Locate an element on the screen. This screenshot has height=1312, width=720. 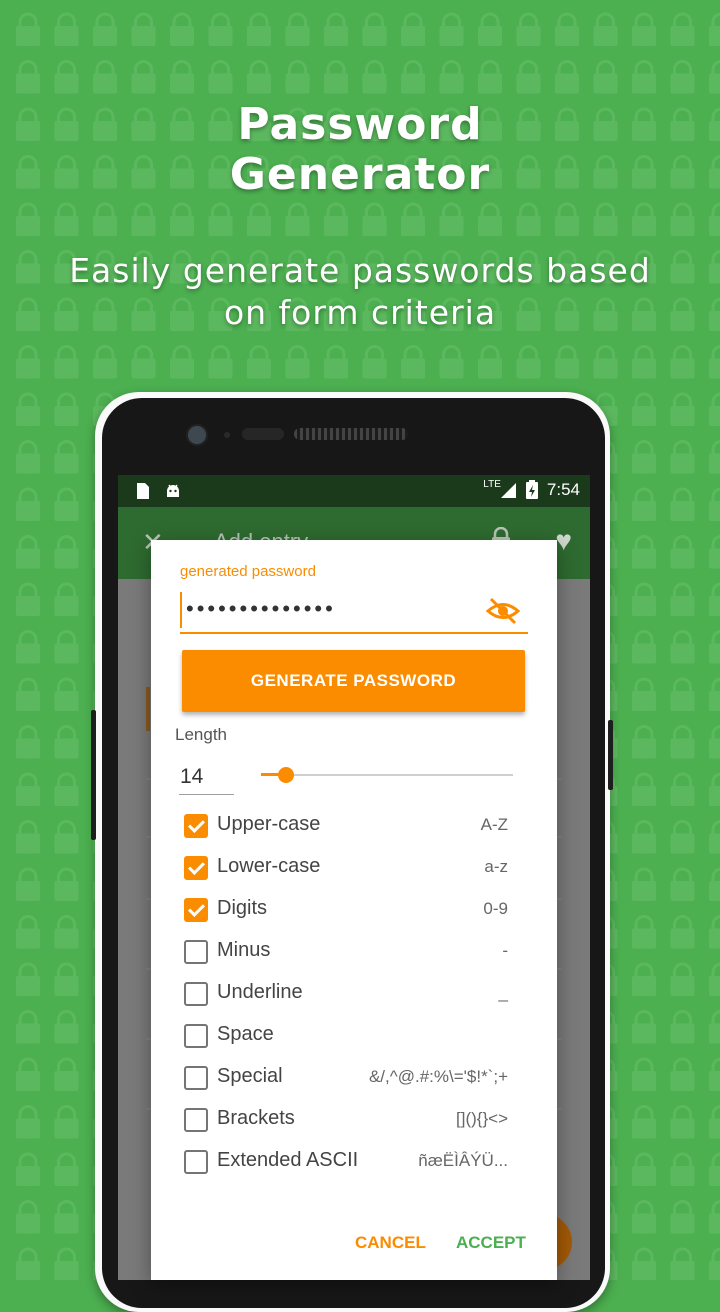
option-characters: [](){}<> is located at coordinates (482, 1118).